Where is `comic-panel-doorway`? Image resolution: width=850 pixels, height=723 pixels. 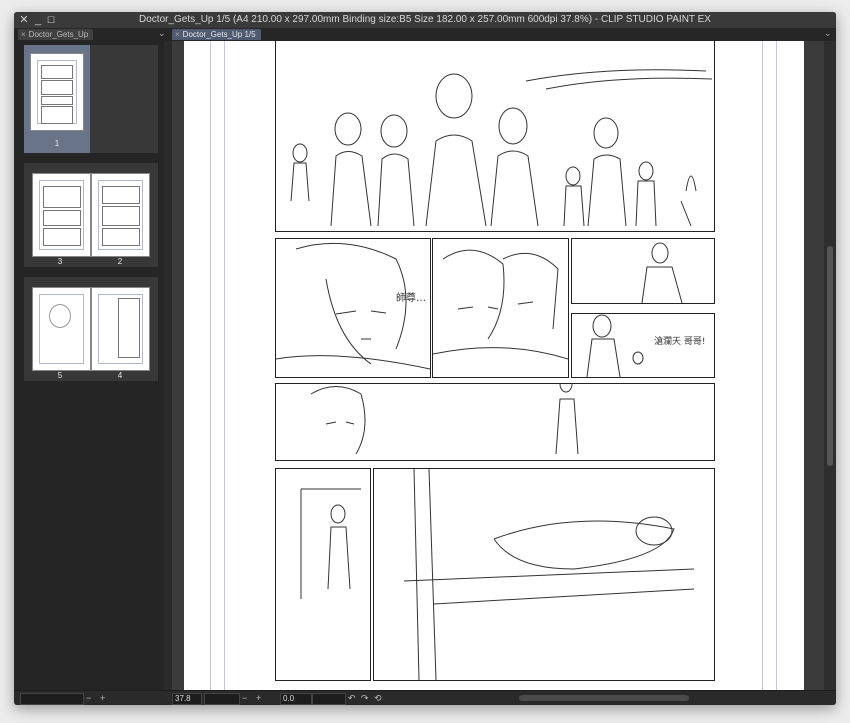 comic-panel-doorway is located at coordinates (323, 574).